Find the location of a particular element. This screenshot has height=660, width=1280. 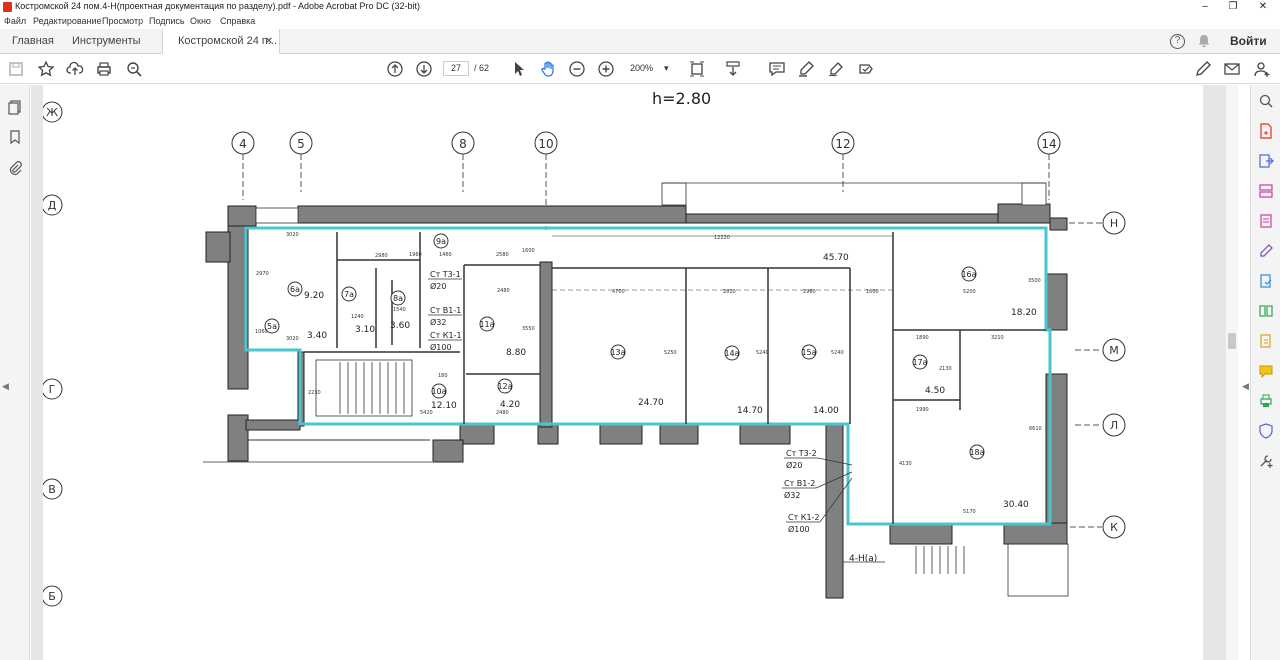

close-window-button: ✕ is located at coordinates (1263, 7).